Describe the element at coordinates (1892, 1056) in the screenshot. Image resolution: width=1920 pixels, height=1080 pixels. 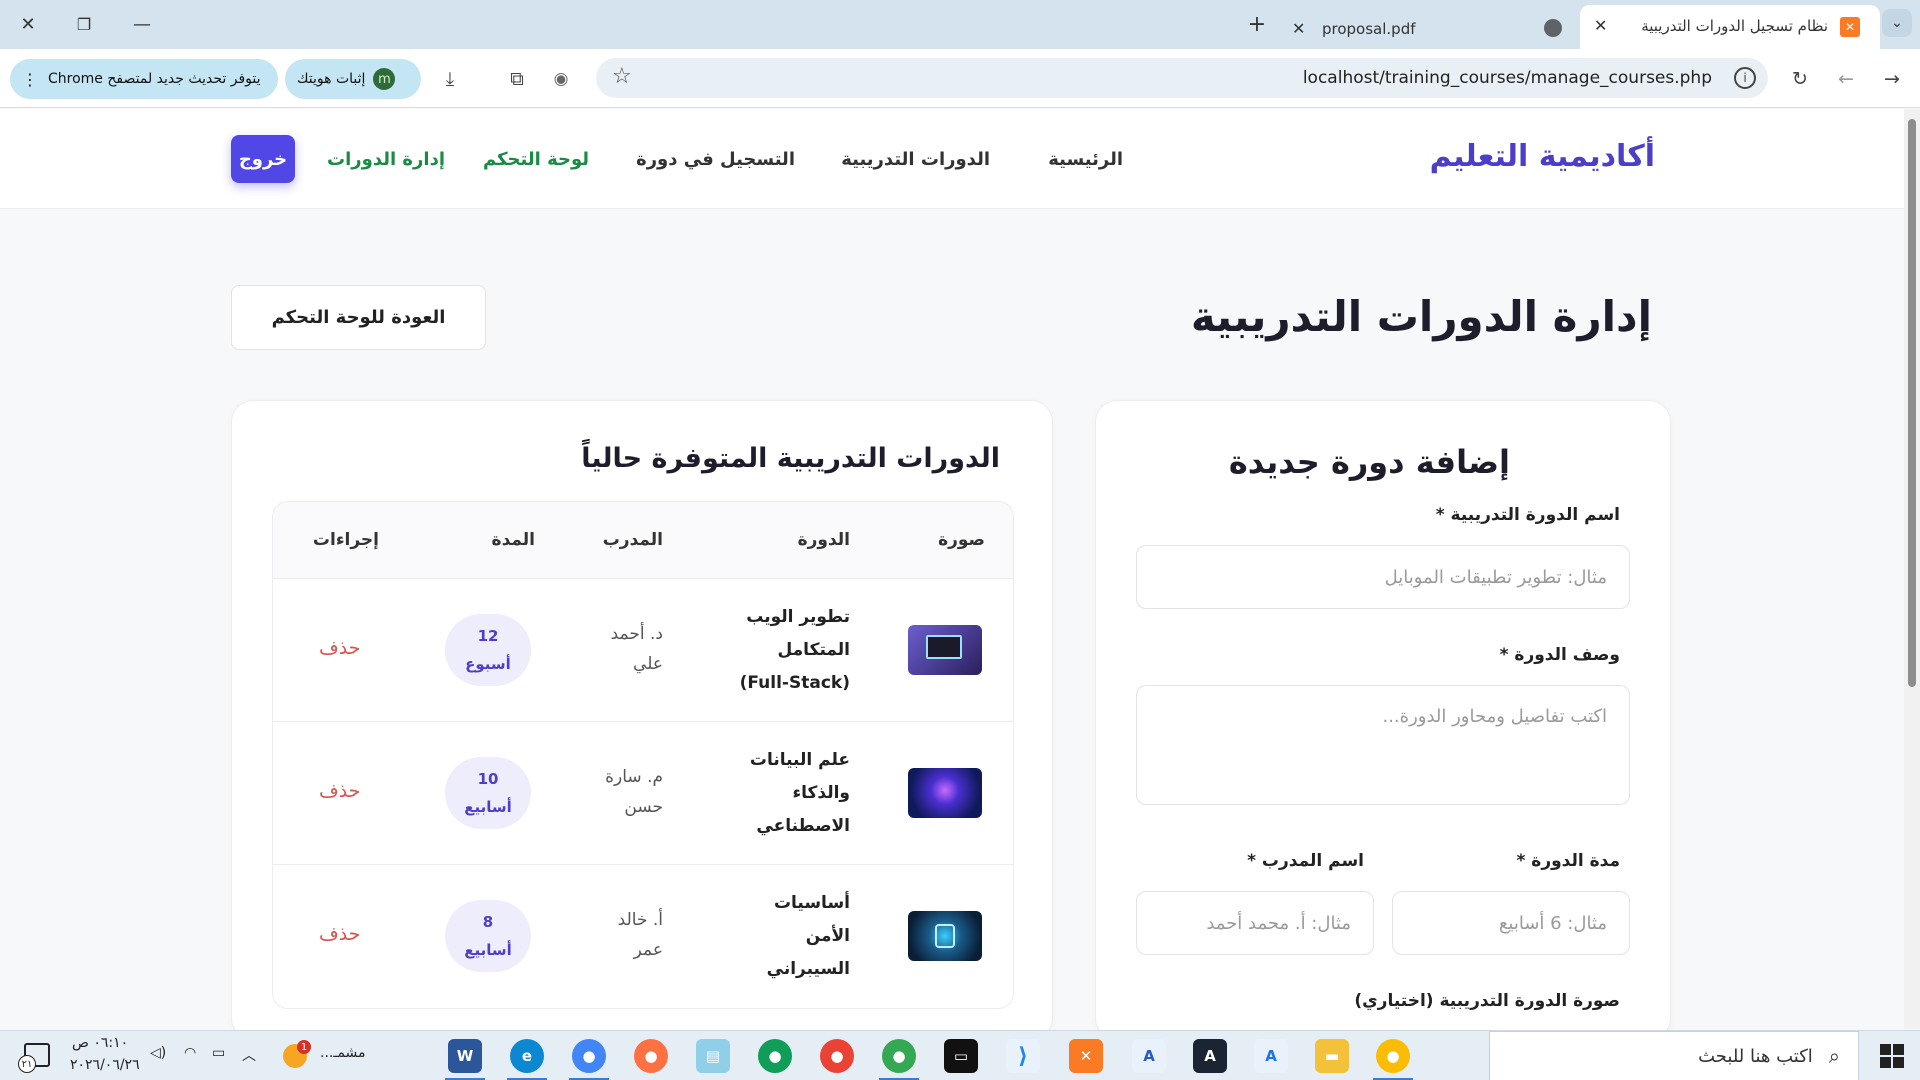
I see `windows-start-icon` at that location.